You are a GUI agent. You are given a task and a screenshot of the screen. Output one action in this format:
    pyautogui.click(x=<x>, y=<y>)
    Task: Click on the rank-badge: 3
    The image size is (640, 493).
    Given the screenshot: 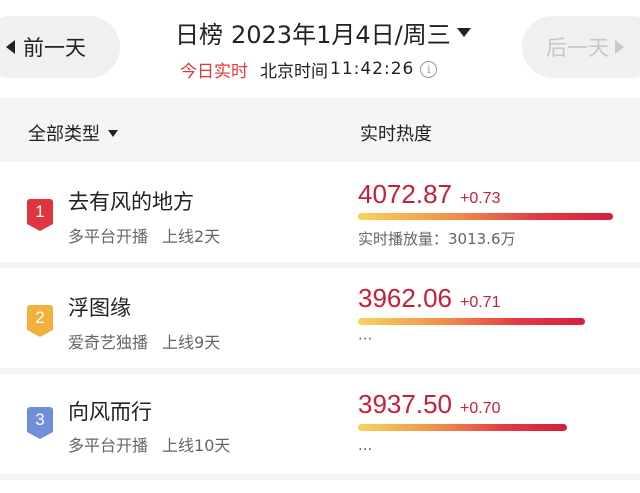 What is the action you would take?
    pyautogui.click(x=40, y=423)
    